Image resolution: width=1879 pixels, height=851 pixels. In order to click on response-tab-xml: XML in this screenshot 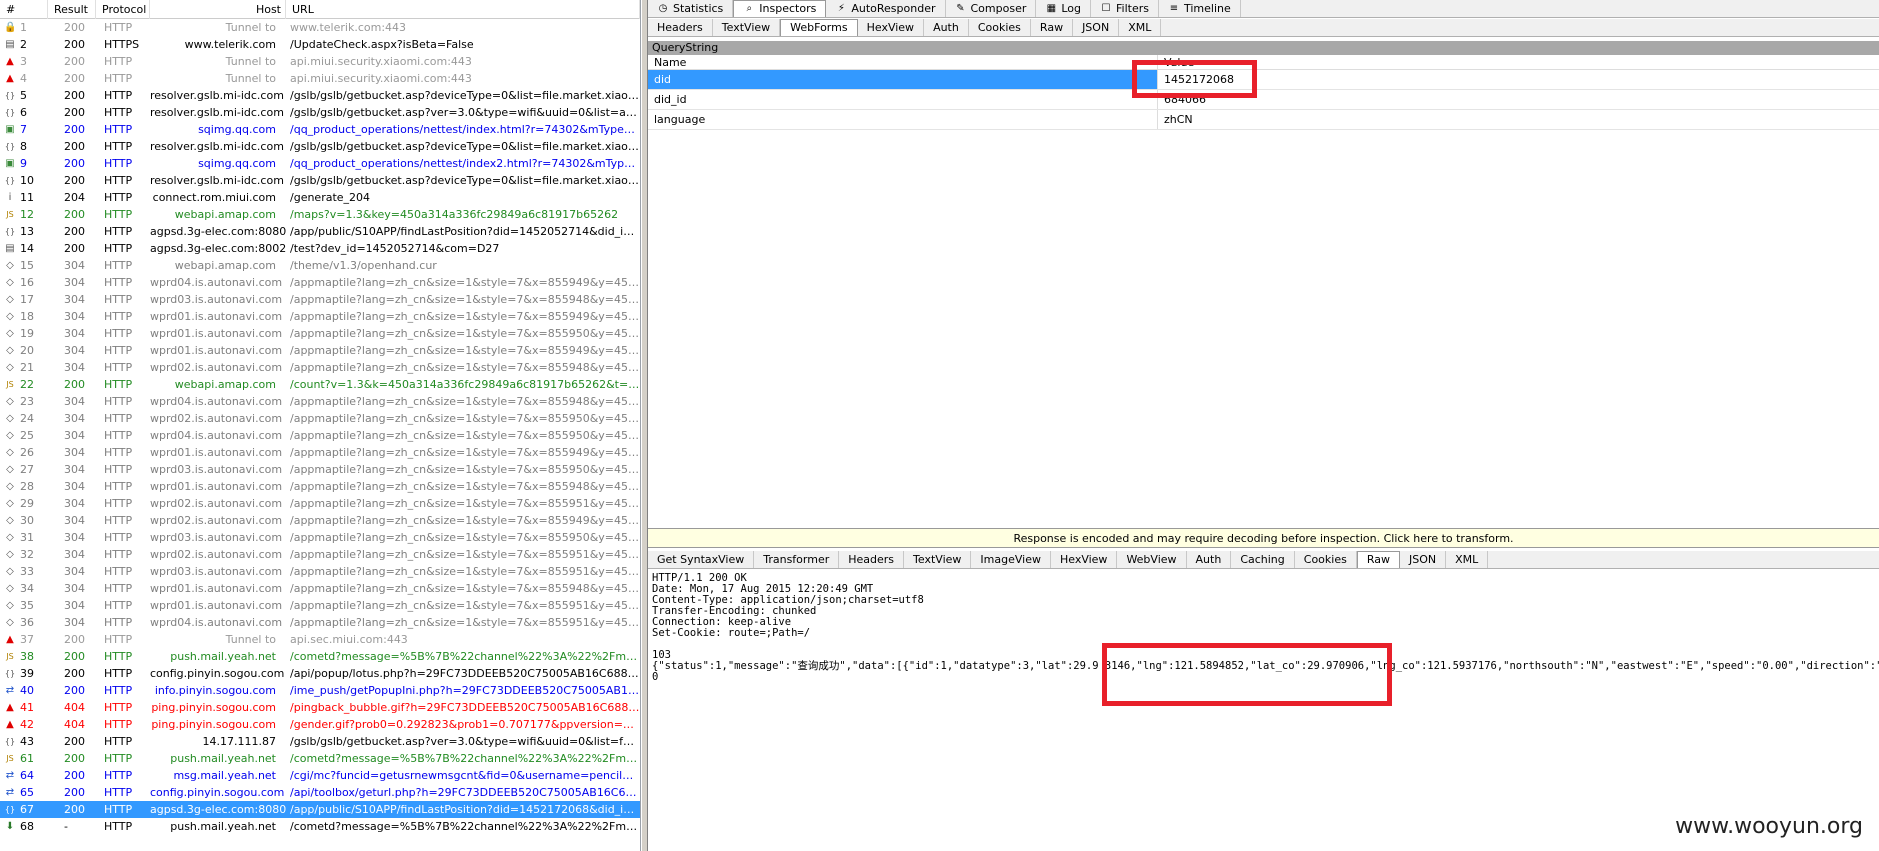, I will do `click(1467, 559)`.